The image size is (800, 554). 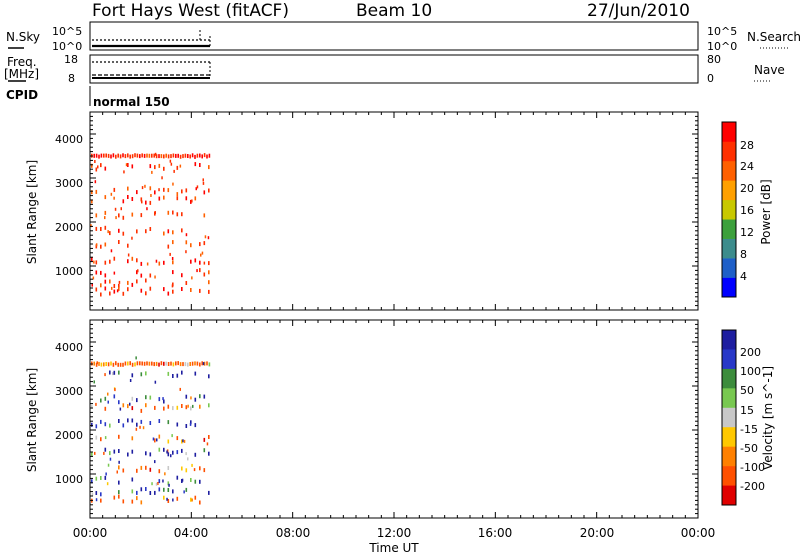 I want to click on nsearch-label: N.Search, so click(x=773, y=37).